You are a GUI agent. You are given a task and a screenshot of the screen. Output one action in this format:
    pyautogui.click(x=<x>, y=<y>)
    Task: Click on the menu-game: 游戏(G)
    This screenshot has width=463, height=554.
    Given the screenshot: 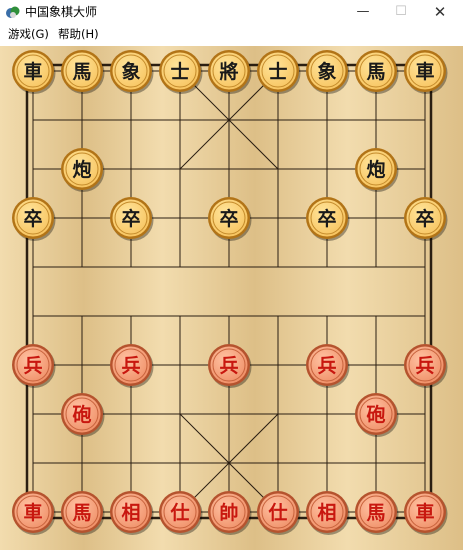 What is the action you would take?
    pyautogui.click(x=28, y=34)
    